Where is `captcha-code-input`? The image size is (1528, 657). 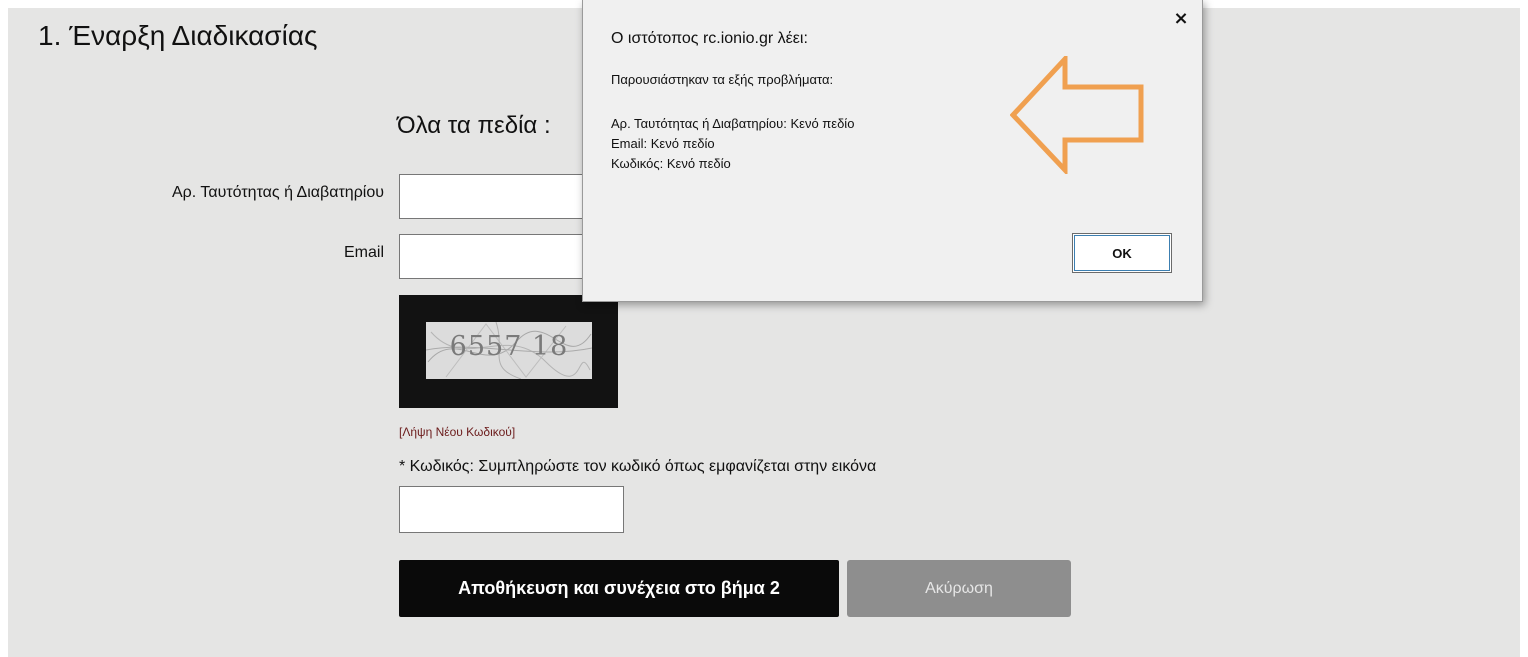 captcha-code-input is located at coordinates (511, 509).